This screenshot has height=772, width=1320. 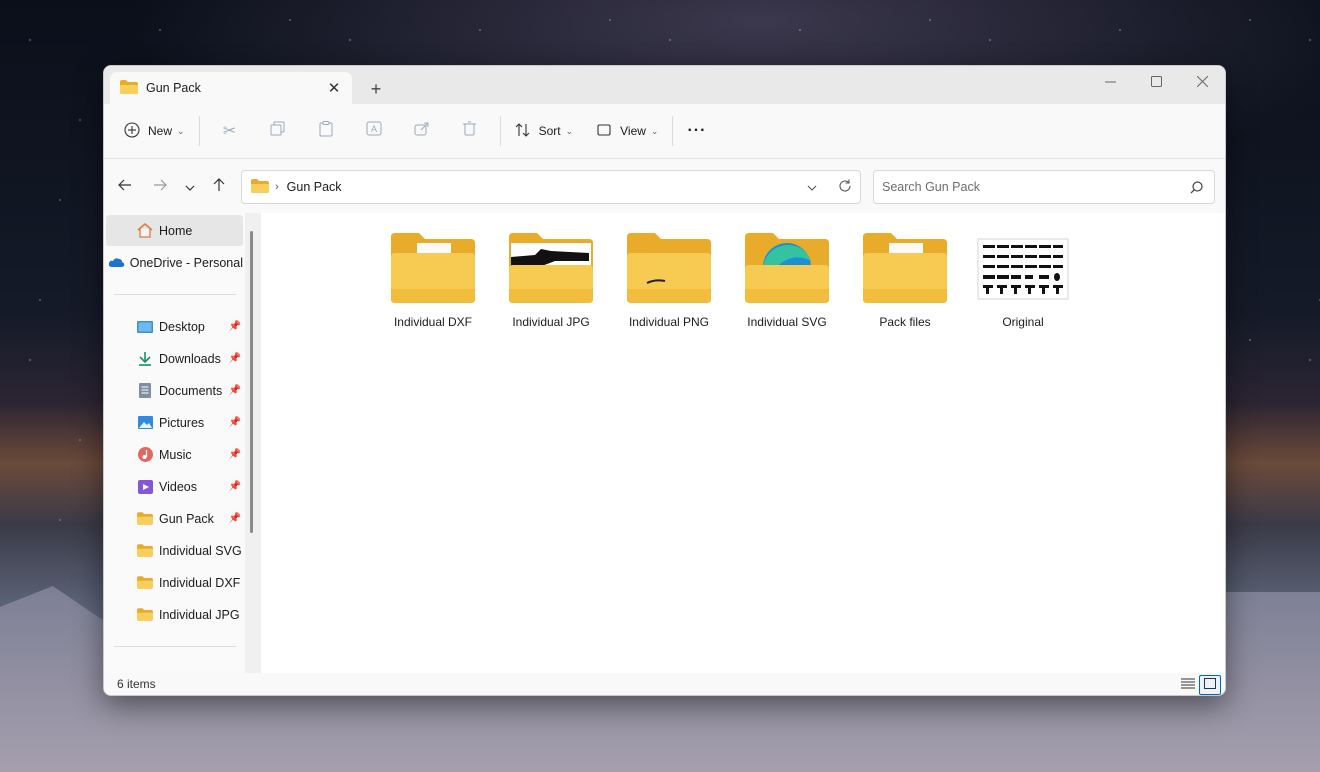 What do you see at coordinates (422, 131) in the screenshot?
I see `share-button` at bounding box center [422, 131].